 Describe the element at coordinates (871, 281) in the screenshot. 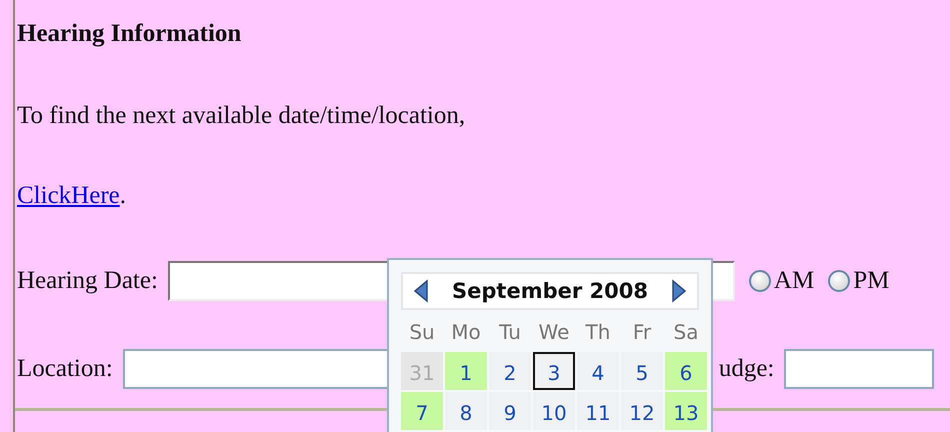

I see `radio-label: PM` at that location.